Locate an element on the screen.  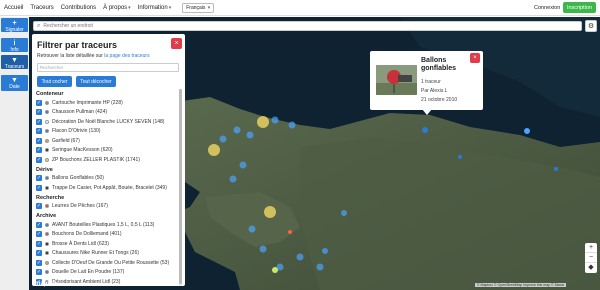
tracer-row: ✓ Chaussures Nike Runner Et Tongs (26) is located at coordinates (109, 254).